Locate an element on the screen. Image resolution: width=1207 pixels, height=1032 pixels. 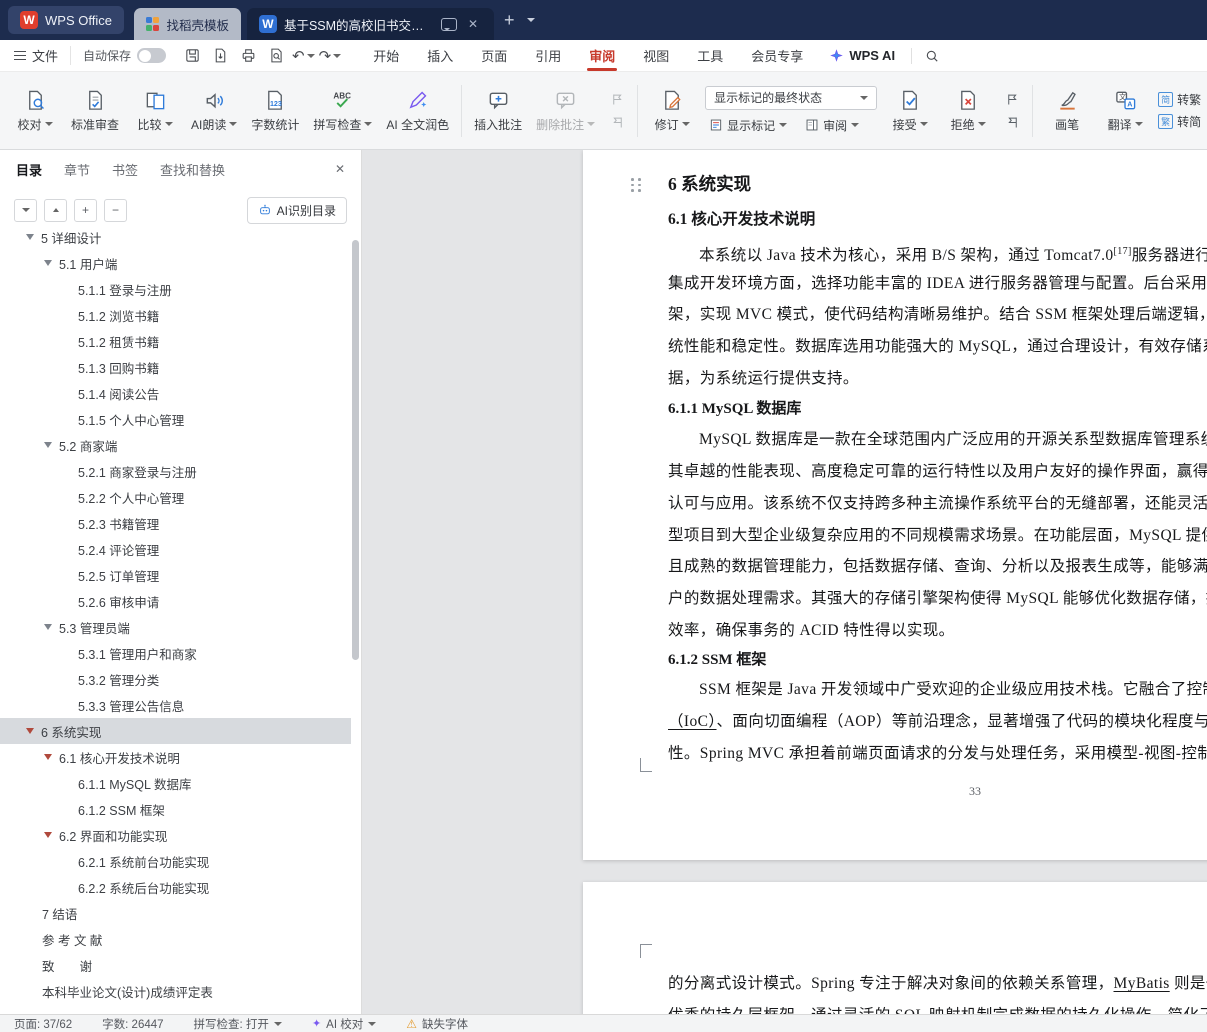
save-button is located at coordinates (192, 56).